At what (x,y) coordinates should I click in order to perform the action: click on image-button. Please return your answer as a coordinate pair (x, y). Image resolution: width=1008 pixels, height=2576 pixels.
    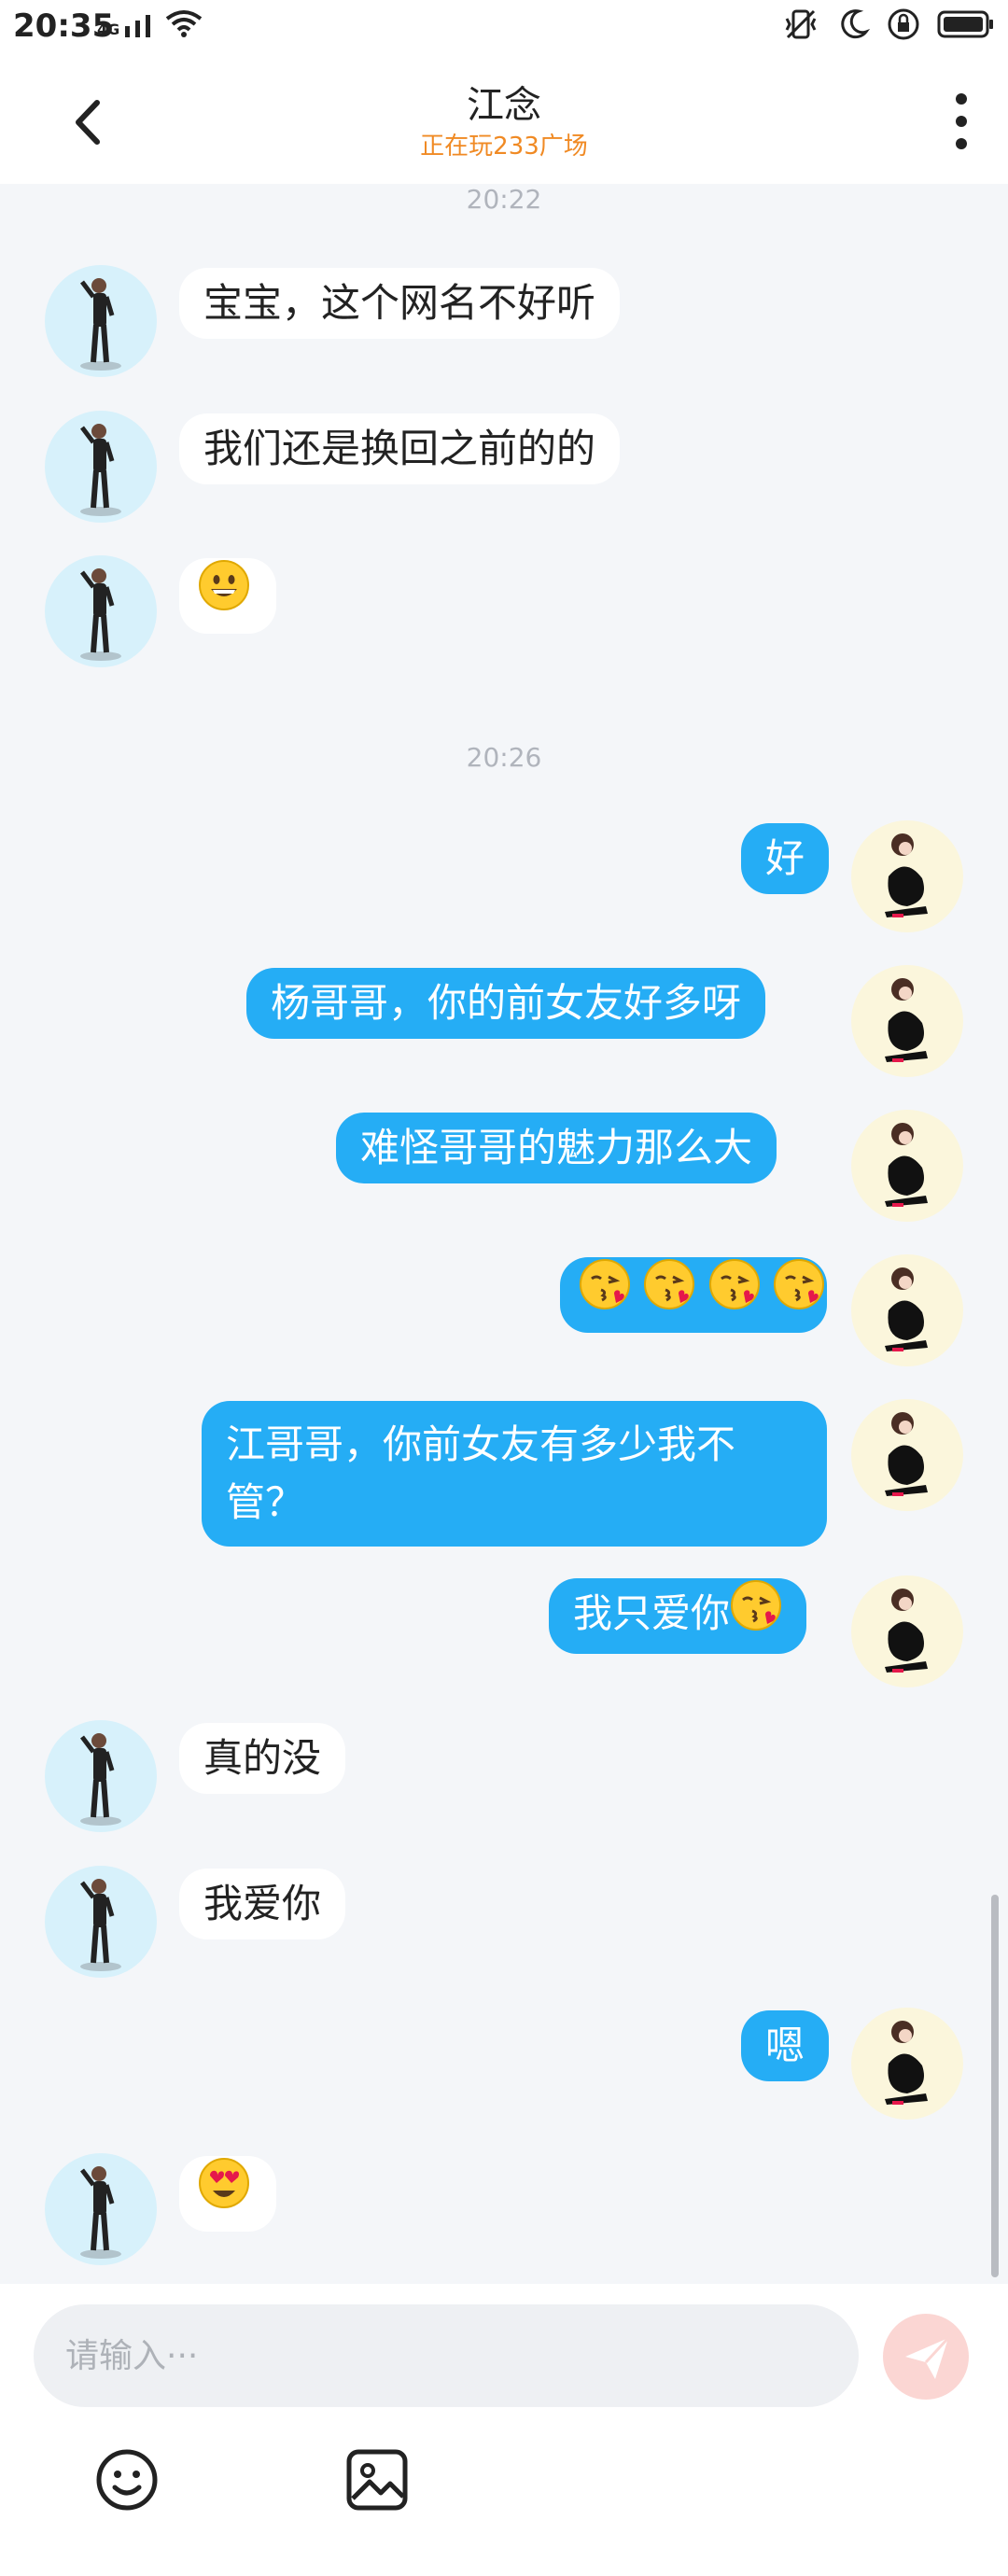
    Looking at the image, I should click on (377, 2480).